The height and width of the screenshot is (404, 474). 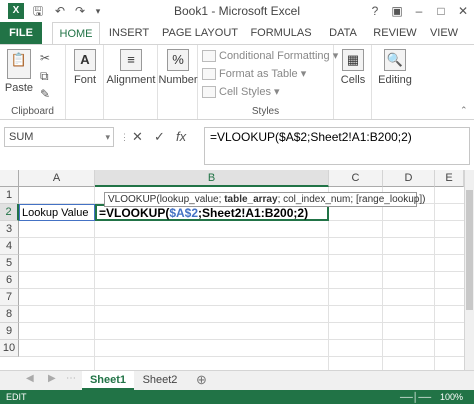 I want to click on row-header-5: 5, so click(x=9, y=263).